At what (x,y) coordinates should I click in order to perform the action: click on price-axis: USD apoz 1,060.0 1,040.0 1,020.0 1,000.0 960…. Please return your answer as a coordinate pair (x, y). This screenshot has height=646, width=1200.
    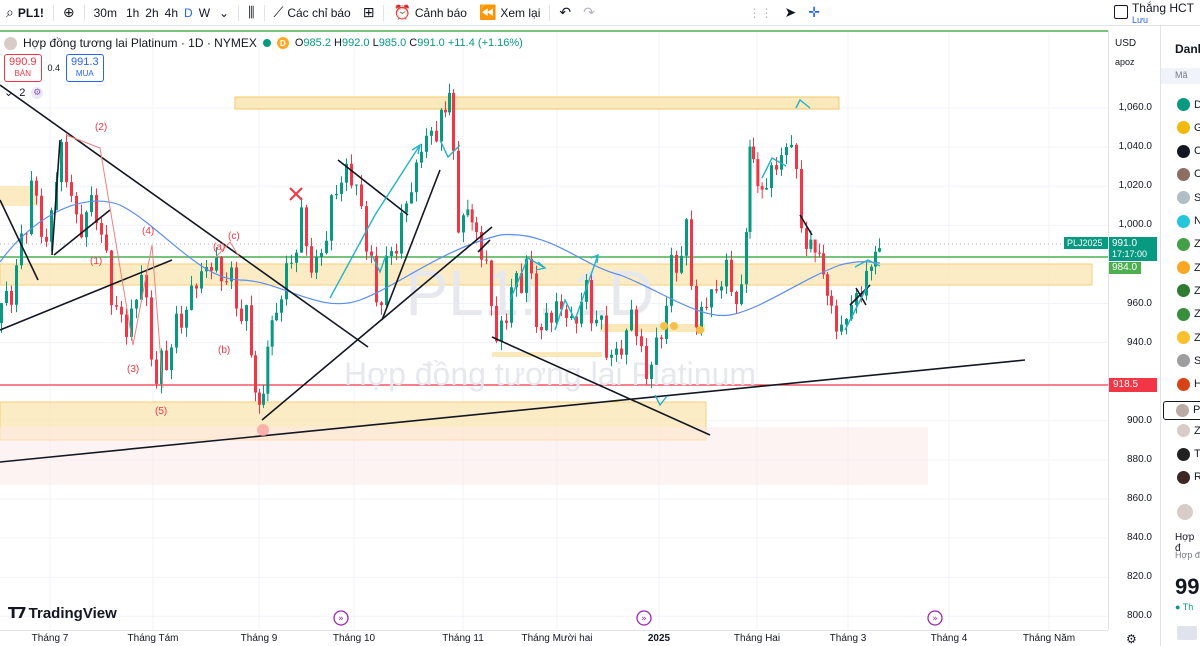
    Looking at the image, I should click on (1134, 330).